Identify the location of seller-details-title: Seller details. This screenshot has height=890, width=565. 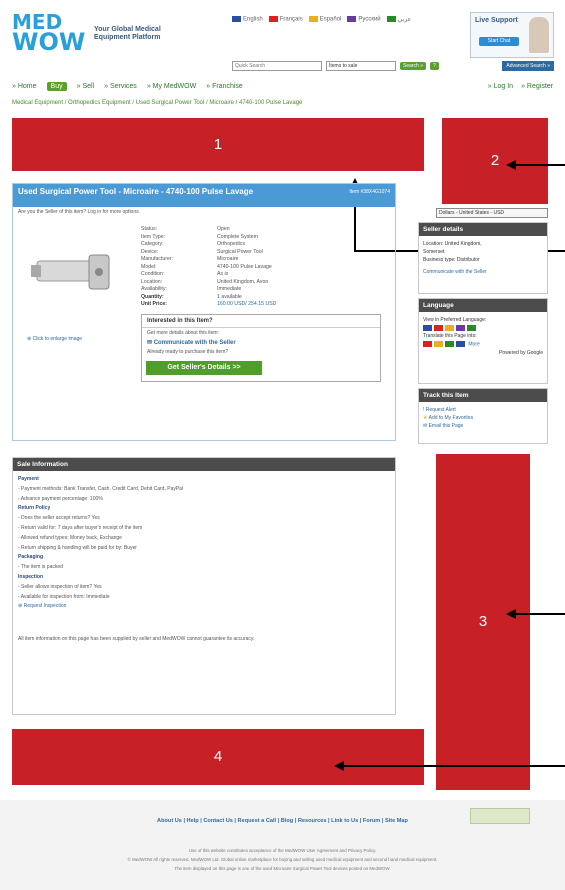
(483, 229).